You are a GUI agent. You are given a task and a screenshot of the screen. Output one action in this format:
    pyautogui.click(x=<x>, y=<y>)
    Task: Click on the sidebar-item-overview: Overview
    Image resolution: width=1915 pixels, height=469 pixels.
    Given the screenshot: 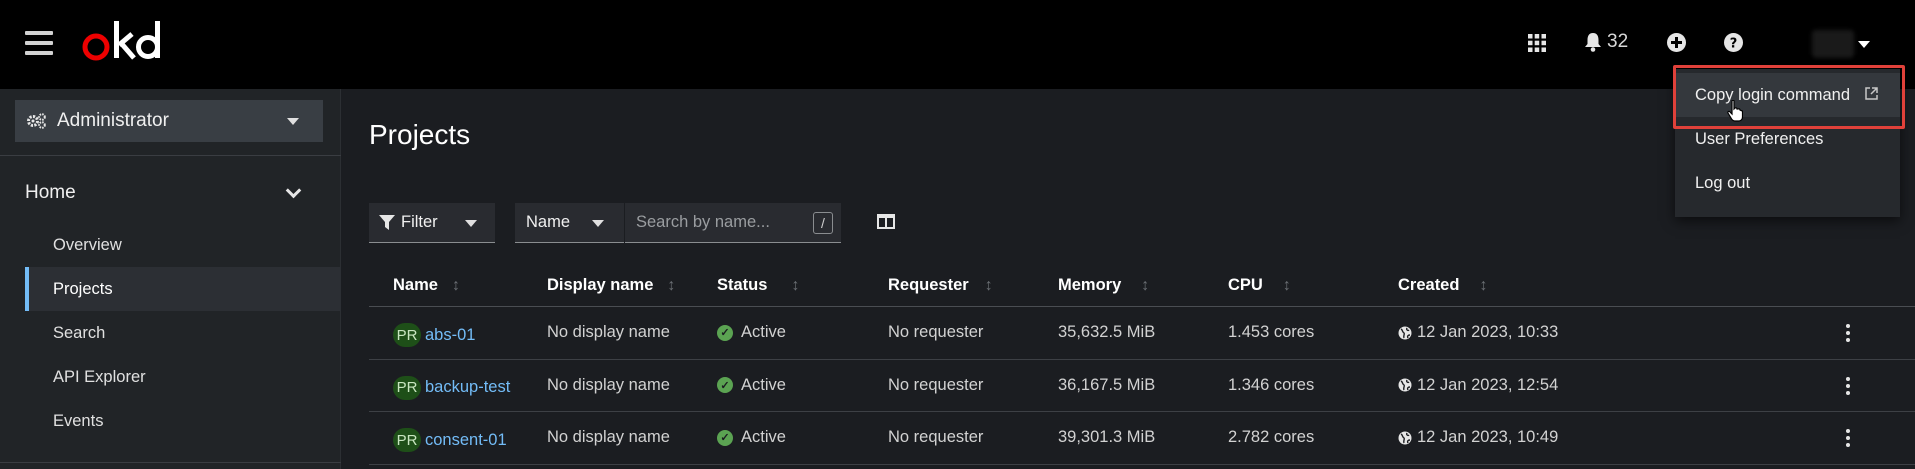 What is the action you would take?
    pyautogui.click(x=183, y=245)
    